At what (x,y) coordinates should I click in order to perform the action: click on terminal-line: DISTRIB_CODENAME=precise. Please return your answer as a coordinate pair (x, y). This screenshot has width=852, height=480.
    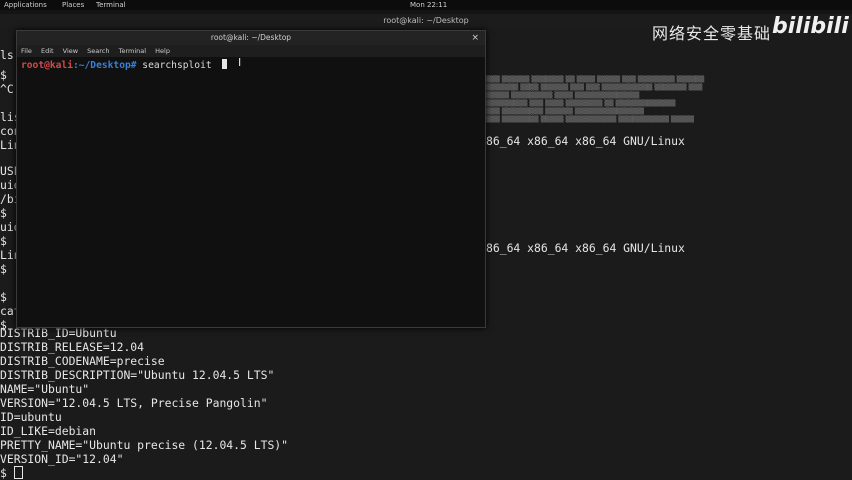
    Looking at the image, I should click on (82, 361).